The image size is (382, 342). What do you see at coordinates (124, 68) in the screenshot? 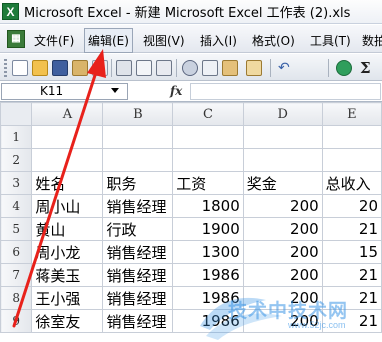
I see `print-icon` at bounding box center [124, 68].